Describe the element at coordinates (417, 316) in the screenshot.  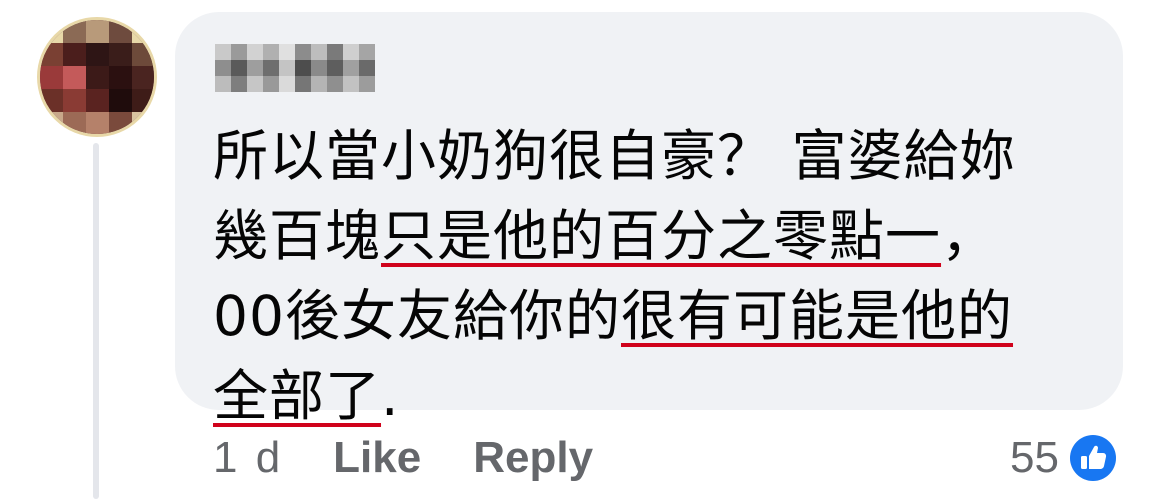
I see `text-segment: 00後女友給你的` at that location.